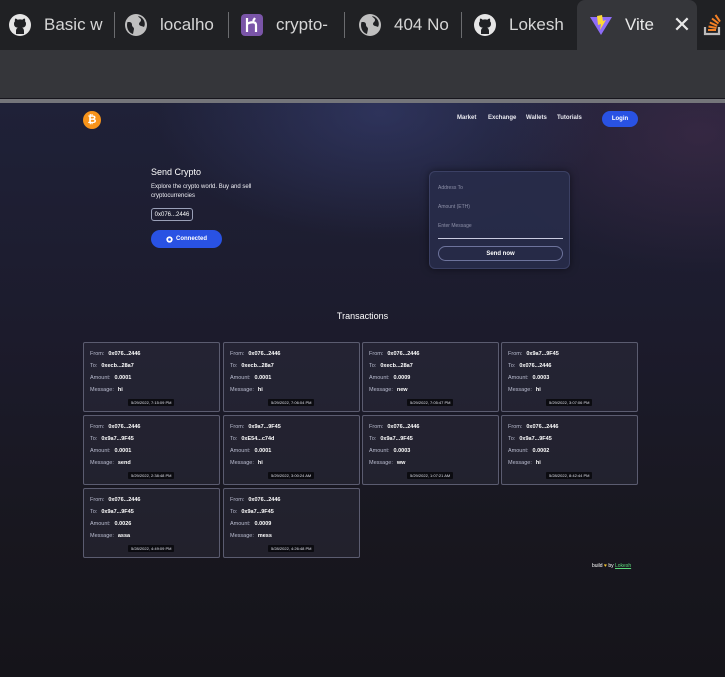  Describe the element at coordinates (502, 118) in the screenshot. I see `nav-exchange: Exchange` at that location.